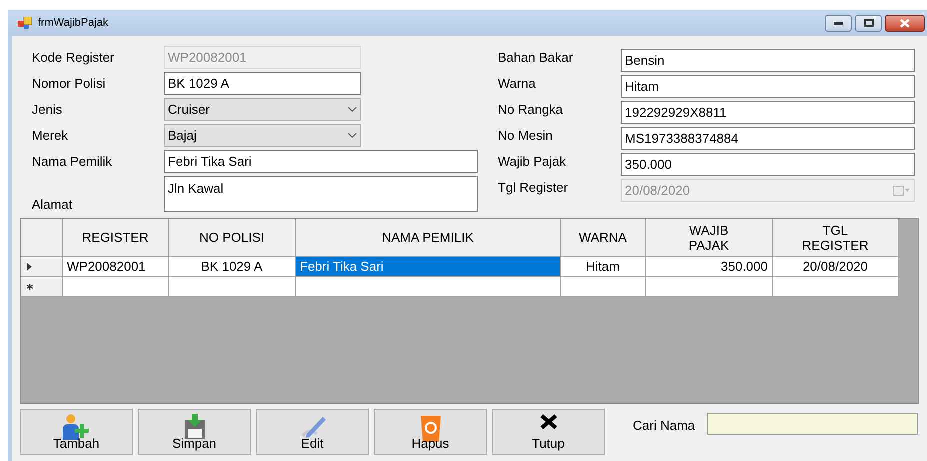  I want to click on table-cell: BK 1029 A, so click(232, 267).